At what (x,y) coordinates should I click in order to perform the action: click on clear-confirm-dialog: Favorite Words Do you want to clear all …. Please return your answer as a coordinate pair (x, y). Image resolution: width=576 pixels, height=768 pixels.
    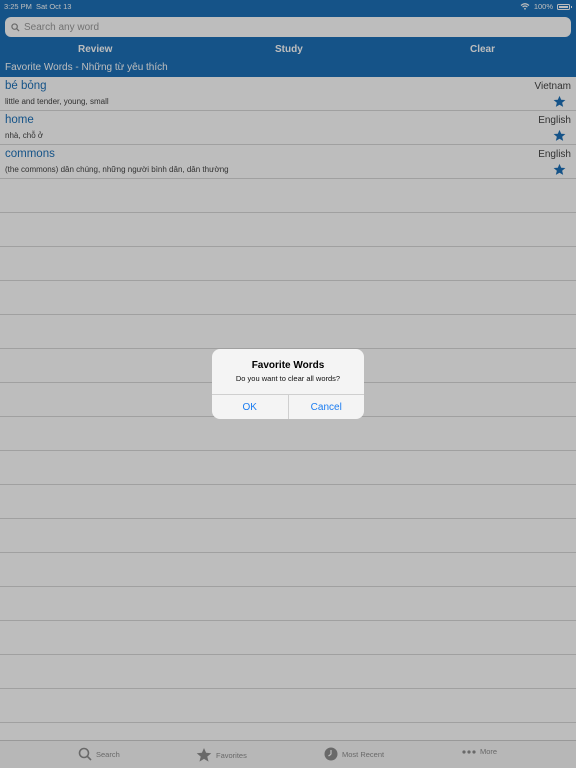
    Looking at the image, I should click on (288, 384).